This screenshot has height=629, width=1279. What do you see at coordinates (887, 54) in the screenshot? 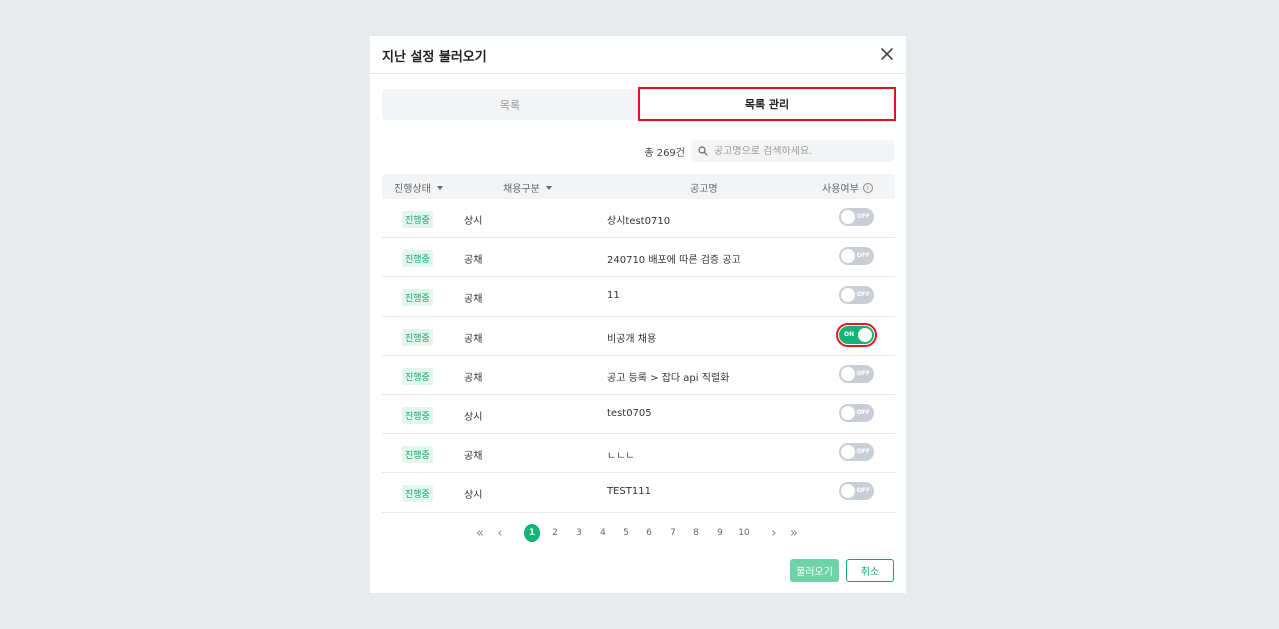
I see `close-icon` at bounding box center [887, 54].